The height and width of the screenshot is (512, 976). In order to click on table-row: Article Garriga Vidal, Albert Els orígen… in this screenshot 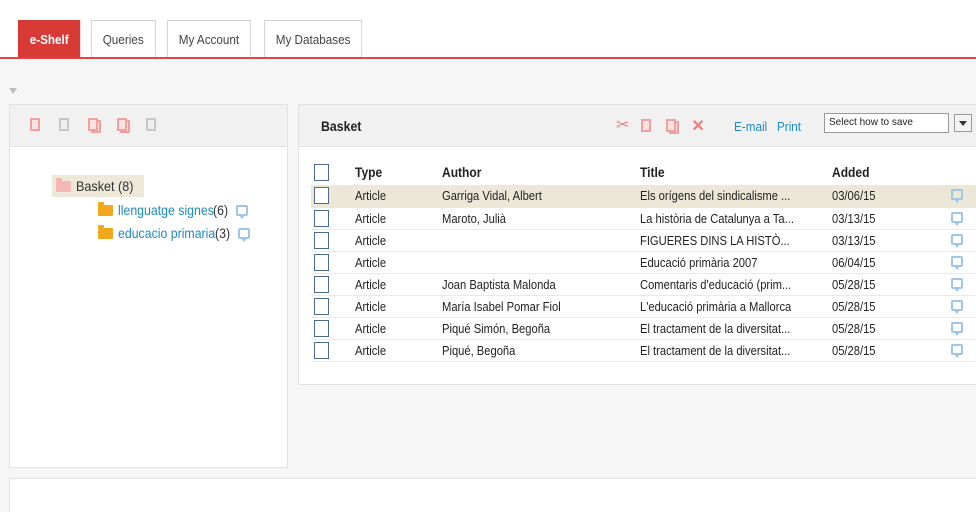, I will do `click(643, 196)`.